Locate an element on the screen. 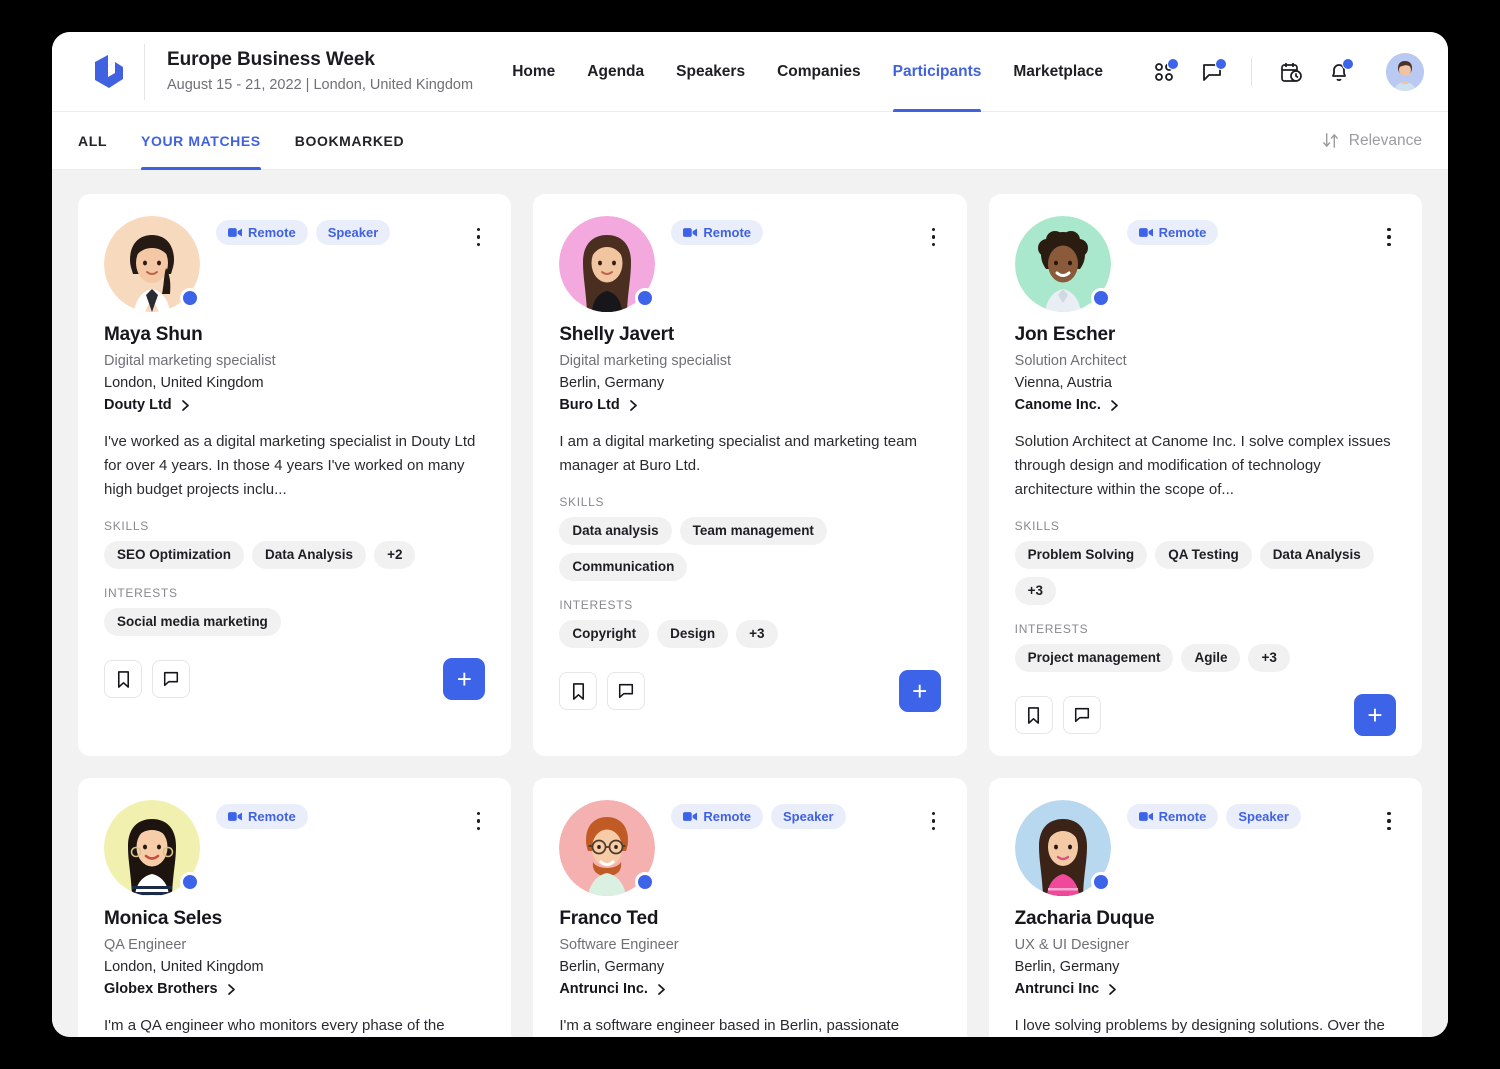 This screenshot has height=1069, width=1500. bell-icon is located at coordinates (1340, 71).